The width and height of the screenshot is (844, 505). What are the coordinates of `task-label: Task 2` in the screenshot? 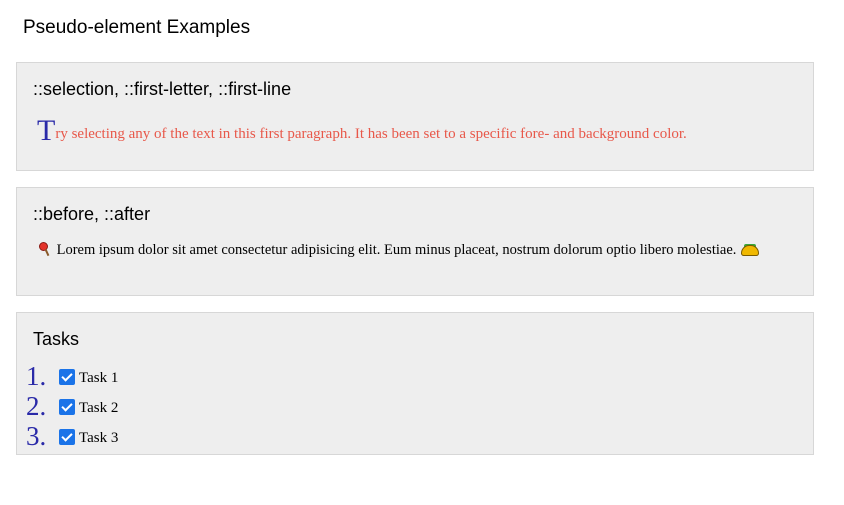 It's located at (99, 408).